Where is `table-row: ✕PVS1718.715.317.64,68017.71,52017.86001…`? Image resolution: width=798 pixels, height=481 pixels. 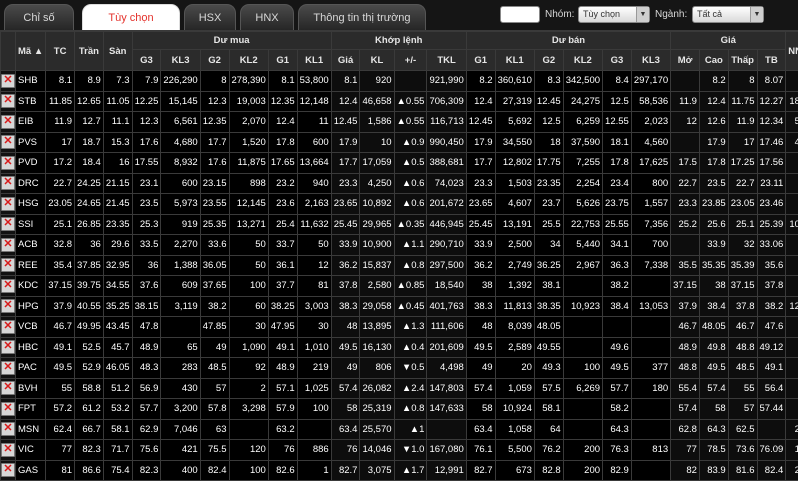
table-row: ✕PVS1718.715.317.64,68017.71,52017.86001… is located at coordinates (399, 142).